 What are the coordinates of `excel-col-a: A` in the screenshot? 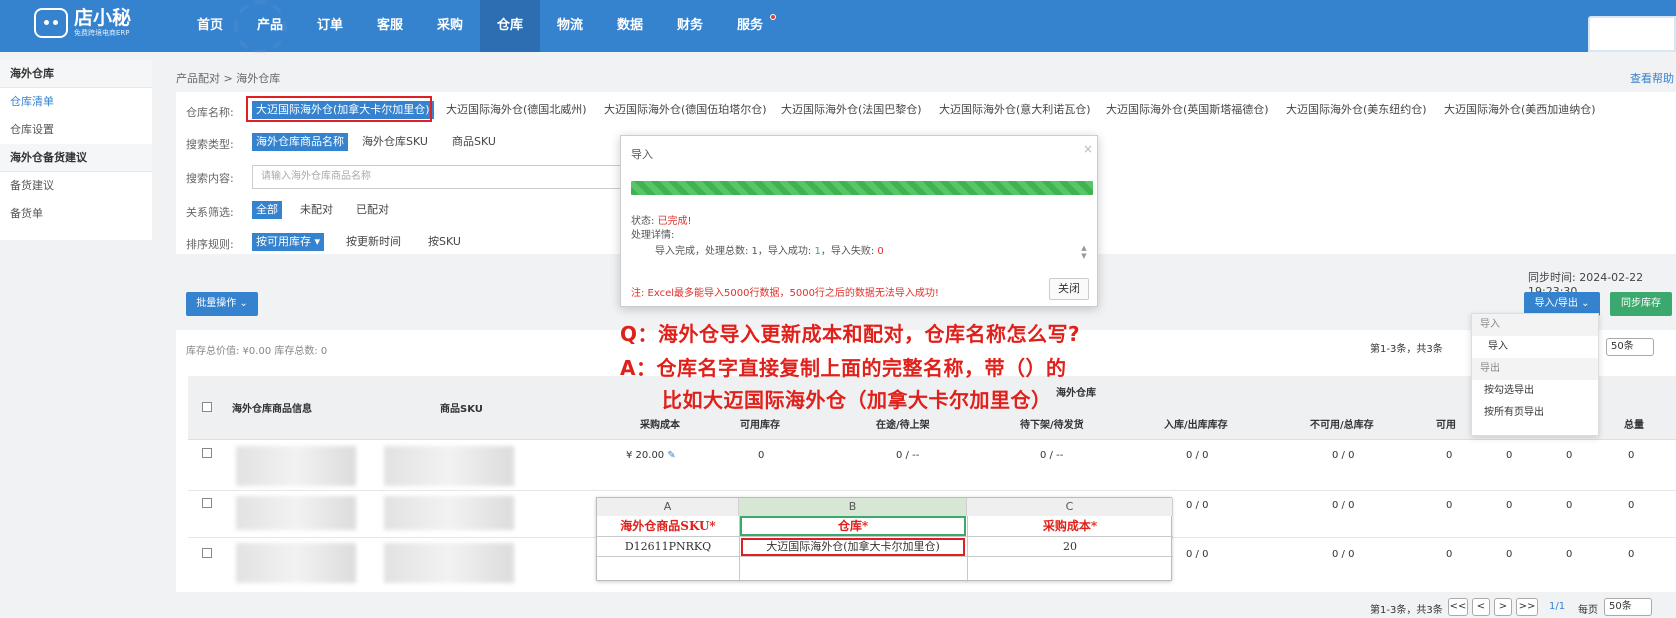 It's located at (668, 507).